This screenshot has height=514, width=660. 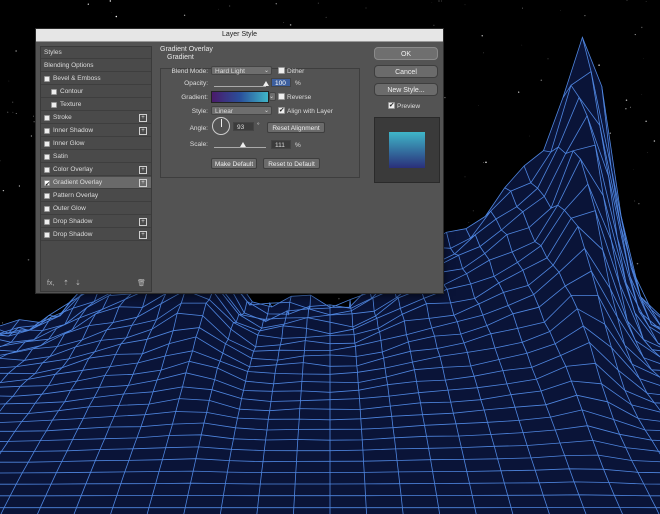 I want to click on opacity-slider, so click(x=240, y=86).